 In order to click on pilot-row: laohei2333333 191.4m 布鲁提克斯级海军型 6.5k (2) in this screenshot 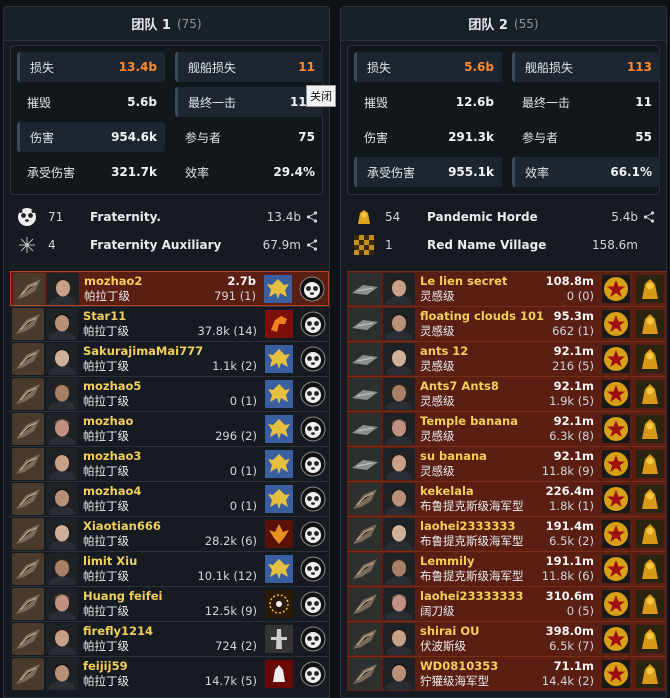, I will do `click(506, 533)`.